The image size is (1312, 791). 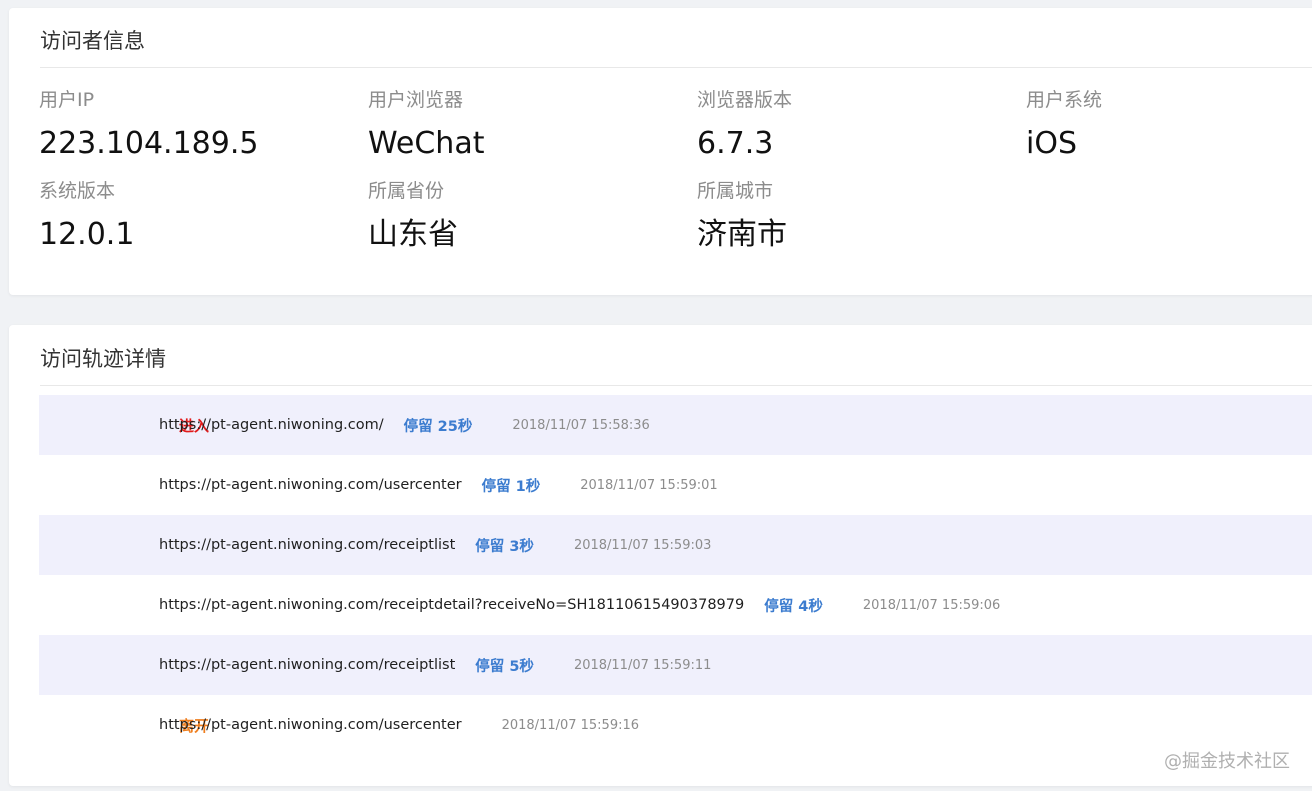 What do you see at coordinates (1227, 761) in the screenshot?
I see `watermark: @掘金技术社区` at bounding box center [1227, 761].